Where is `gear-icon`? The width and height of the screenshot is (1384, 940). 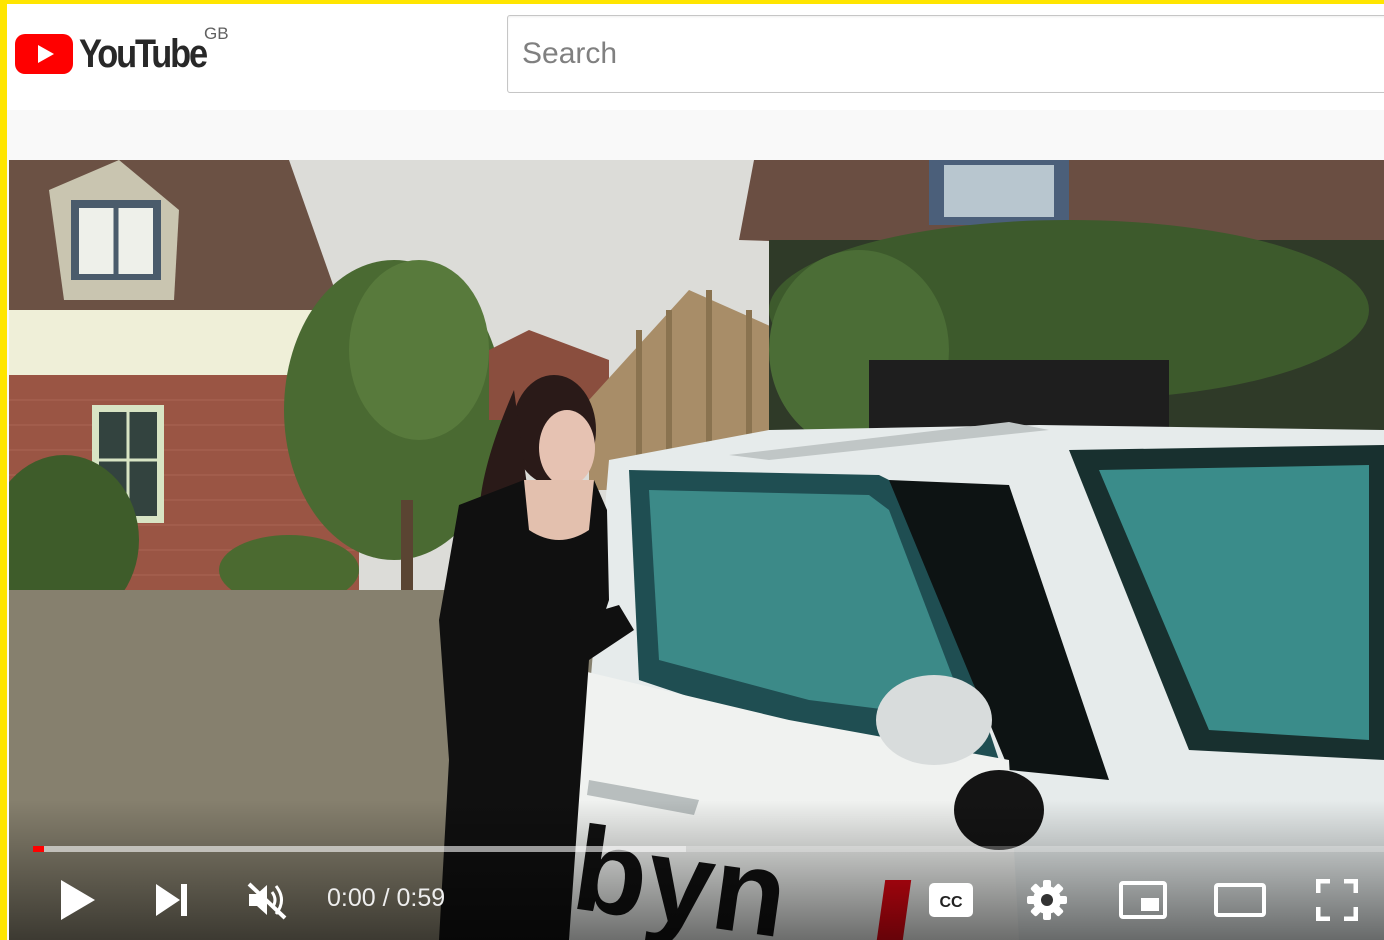 gear-icon is located at coordinates (1047, 900).